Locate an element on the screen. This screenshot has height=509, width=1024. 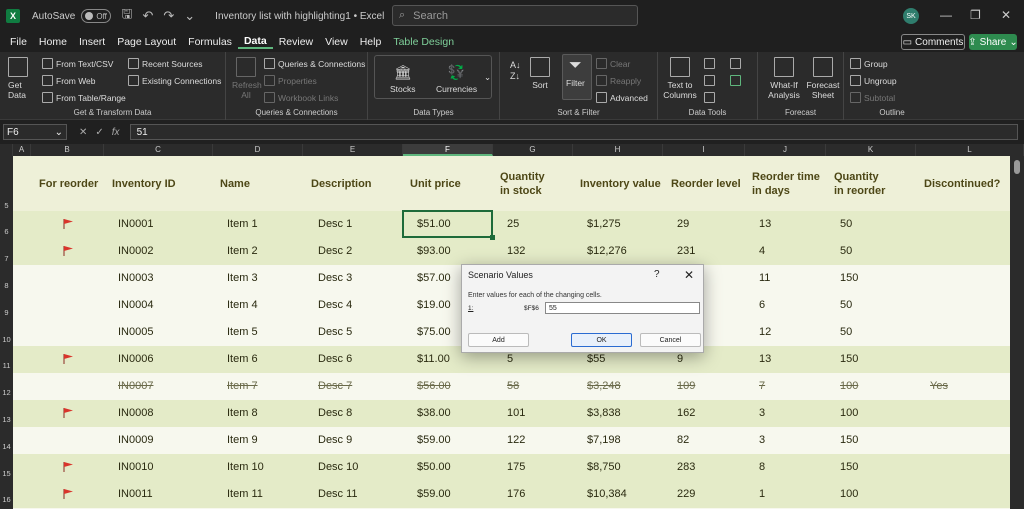
table-row: IN0002 Item 2 Desc 2 $93.00 132 $12,276 231 4 50 is located at coordinates (511, 251).